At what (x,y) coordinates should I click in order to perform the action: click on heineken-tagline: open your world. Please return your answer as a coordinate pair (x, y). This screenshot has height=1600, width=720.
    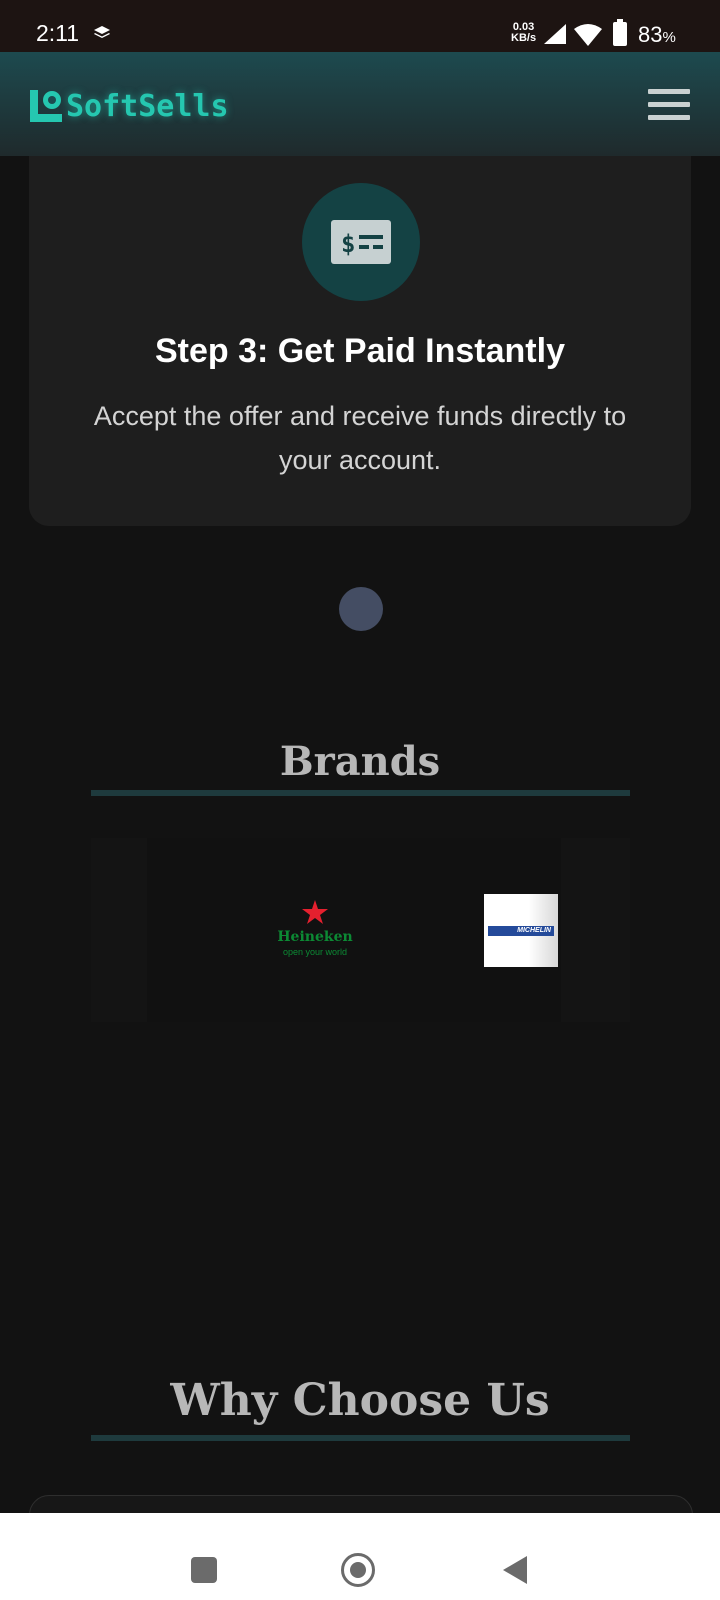
    Looking at the image, I should click on (315, 952).